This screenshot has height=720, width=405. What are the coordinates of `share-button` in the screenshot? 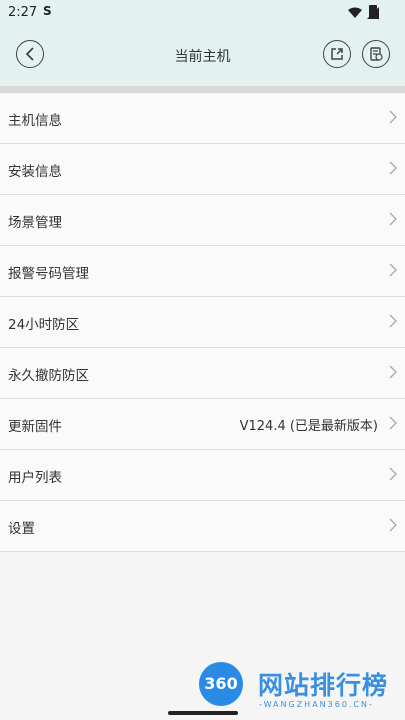 It's located at (337, 54).